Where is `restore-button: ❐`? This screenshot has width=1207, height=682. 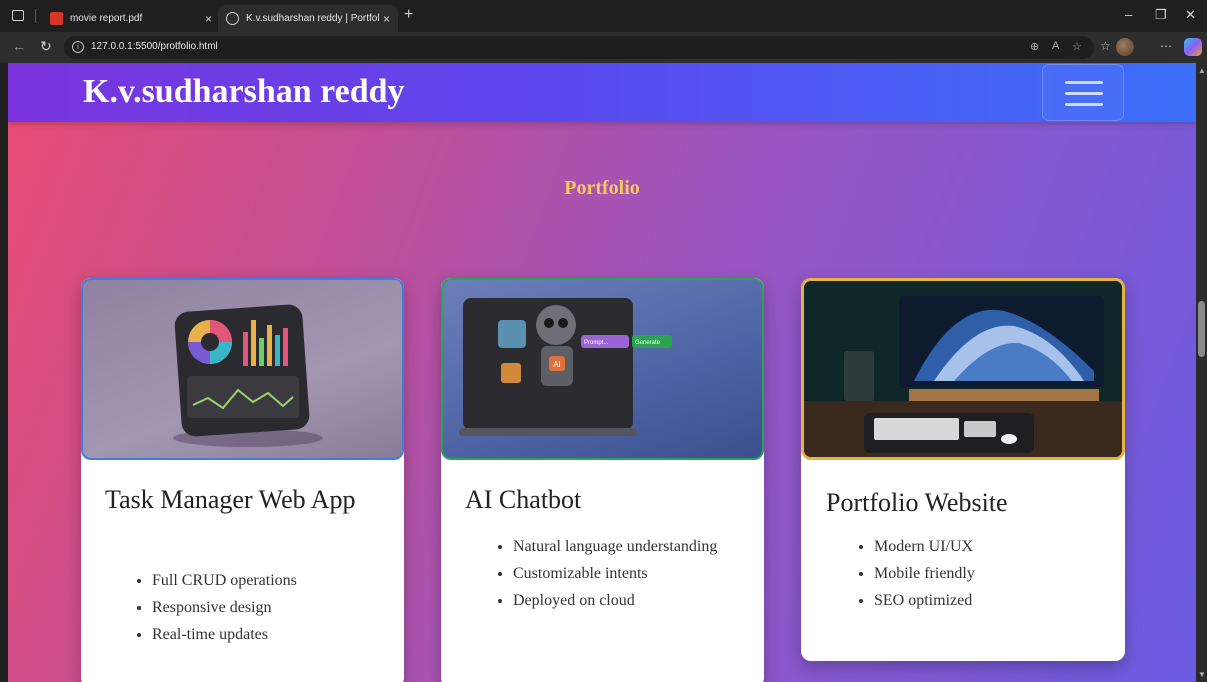 restore-button: ❐ is located at coordinates (1161, 15).